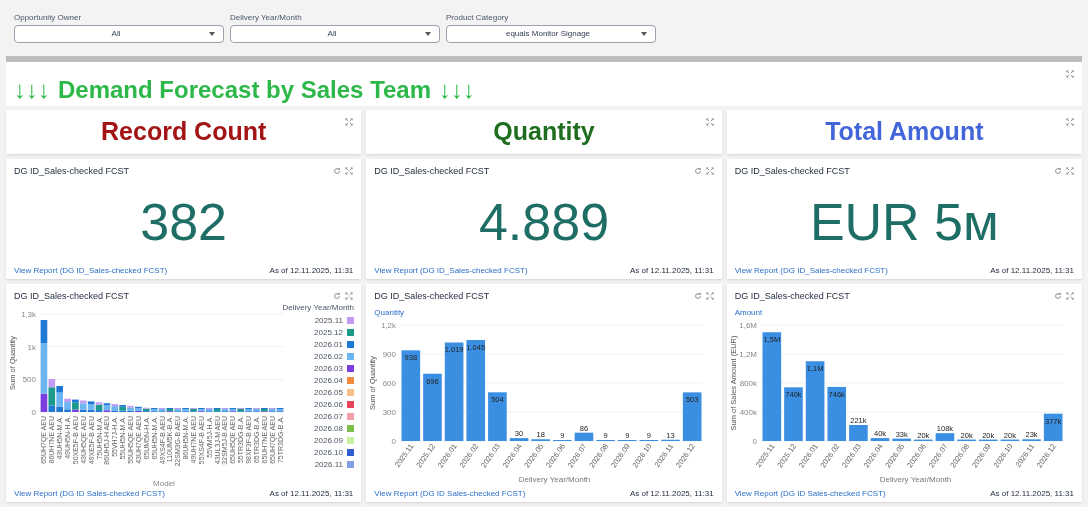 The height and width of the screenshot is (507, 1088). I want to click on series-name: Amount, so click(748, 312).